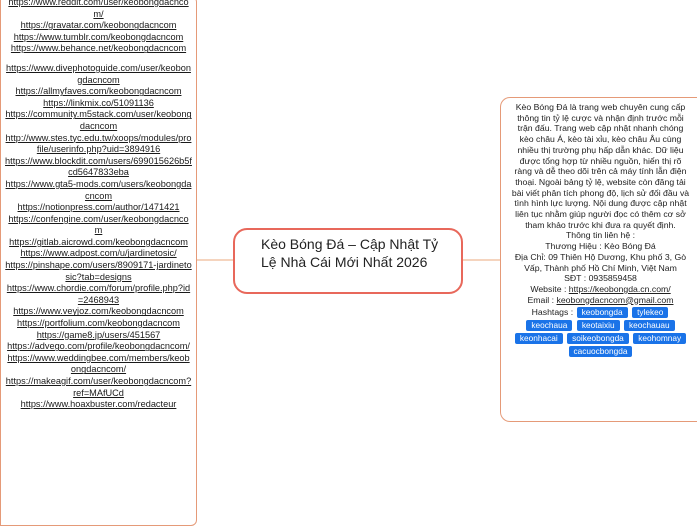  Describe the element at coordinates (98, 26) in the screenshot. I see `link-item: https://gravatar.com/keobongdacncom` at that location.